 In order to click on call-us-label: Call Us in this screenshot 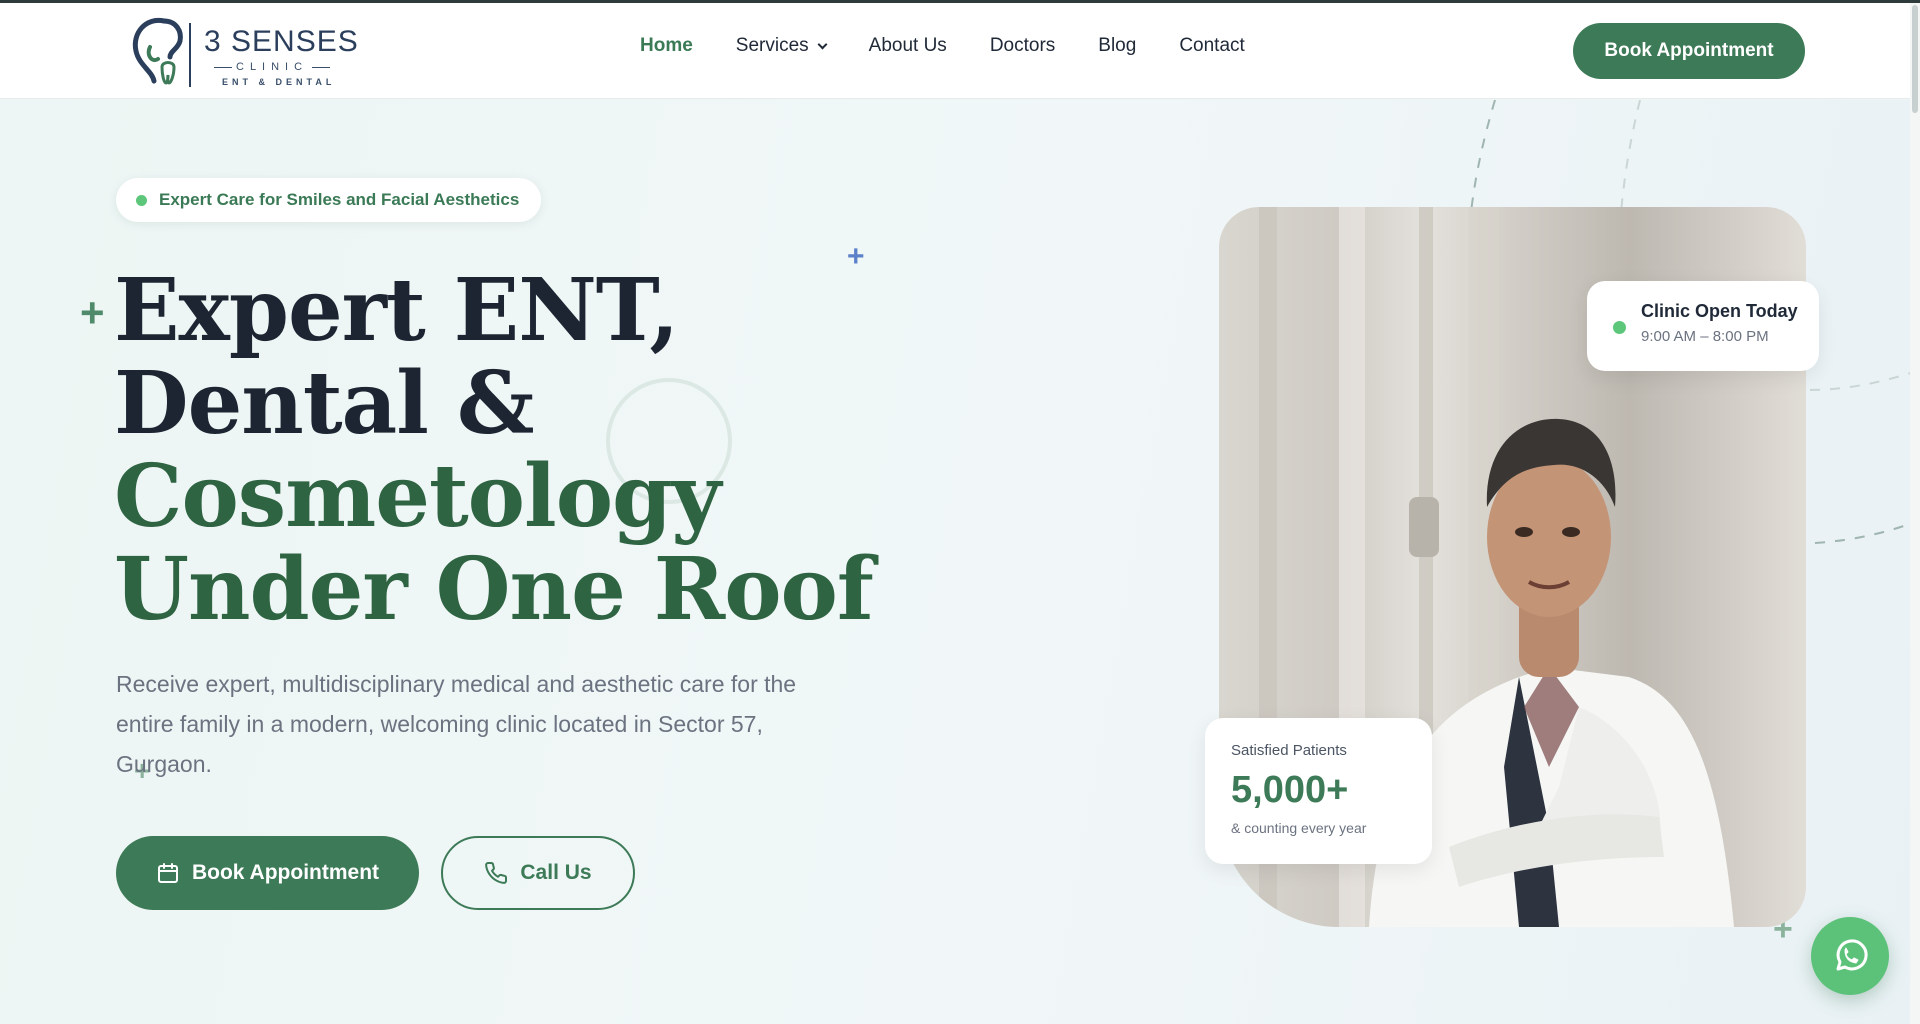, I will do `click(556, 872)`.